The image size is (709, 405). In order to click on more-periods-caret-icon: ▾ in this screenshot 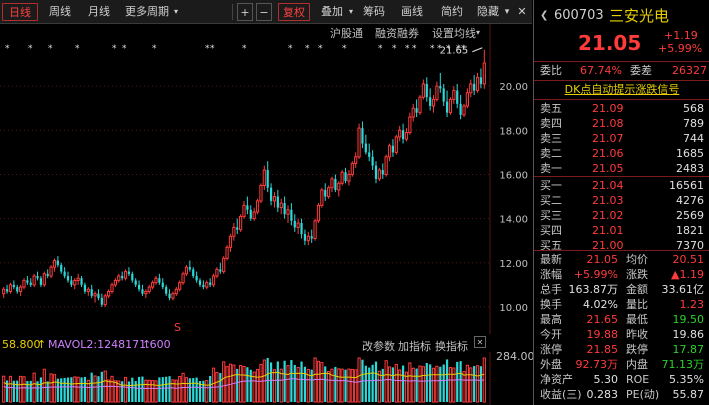, I will do `click(175, 11)`.